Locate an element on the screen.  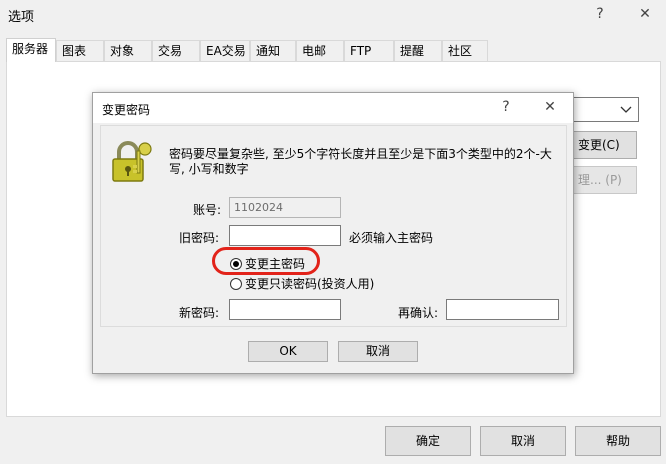
help-button: 帮助 is located at coordinates (618, 441).